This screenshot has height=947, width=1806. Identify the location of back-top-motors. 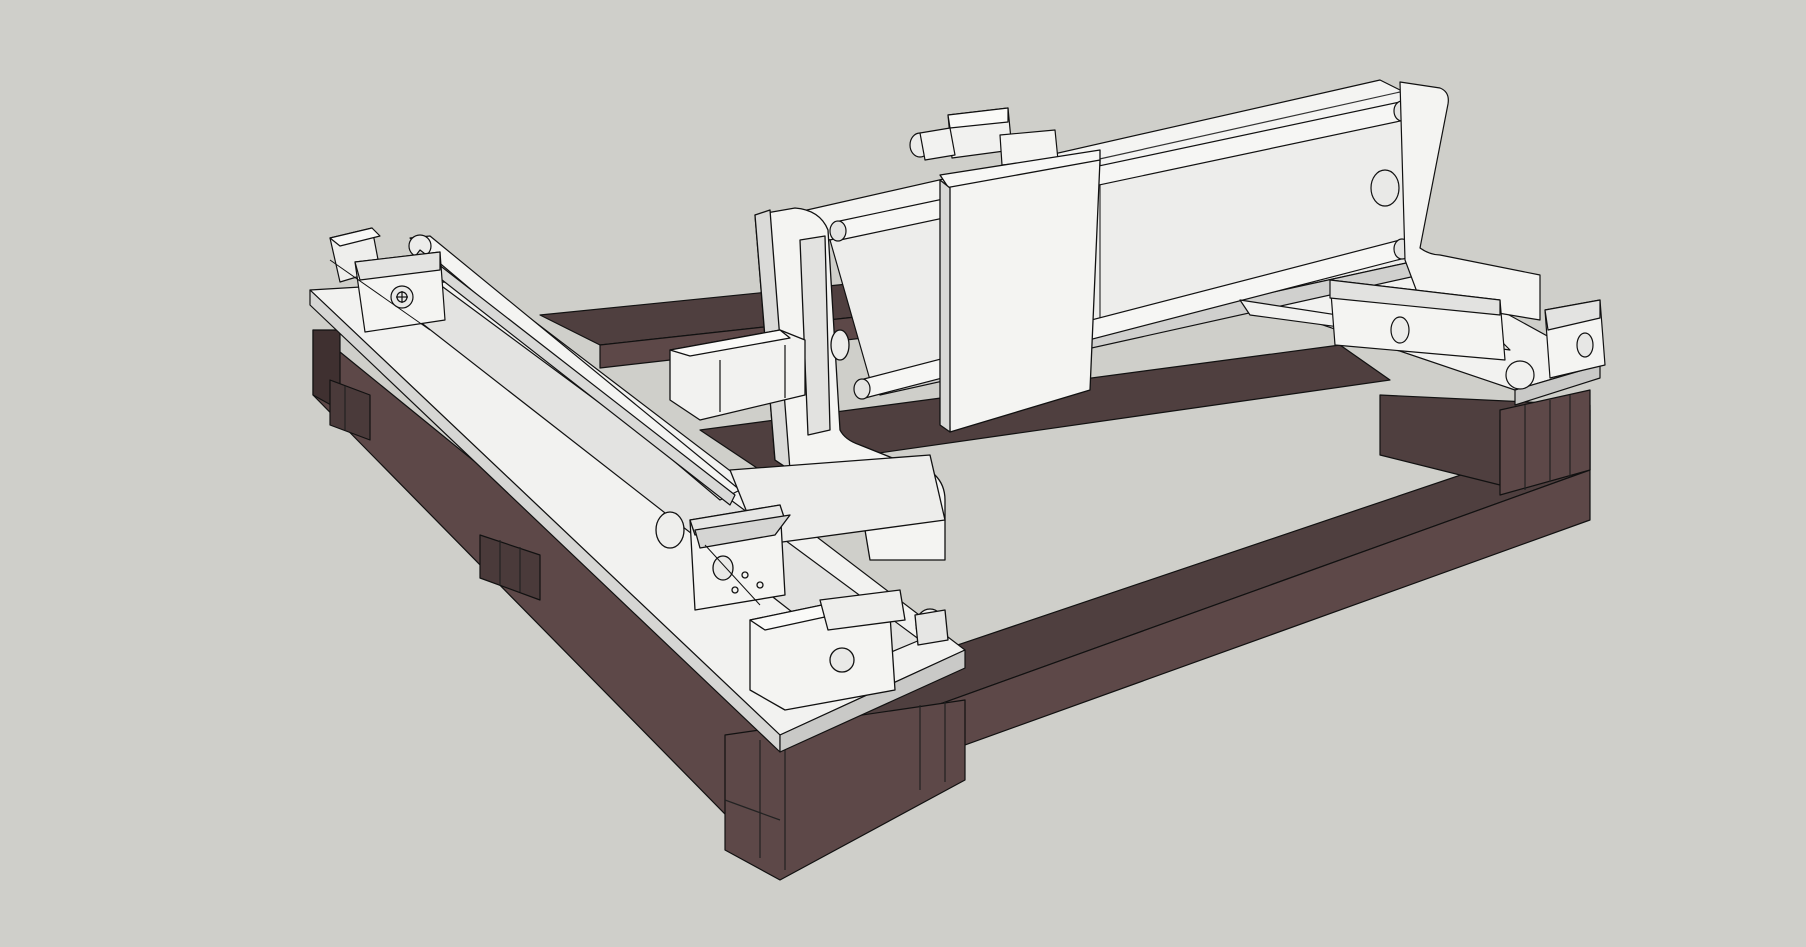
(984, 136).